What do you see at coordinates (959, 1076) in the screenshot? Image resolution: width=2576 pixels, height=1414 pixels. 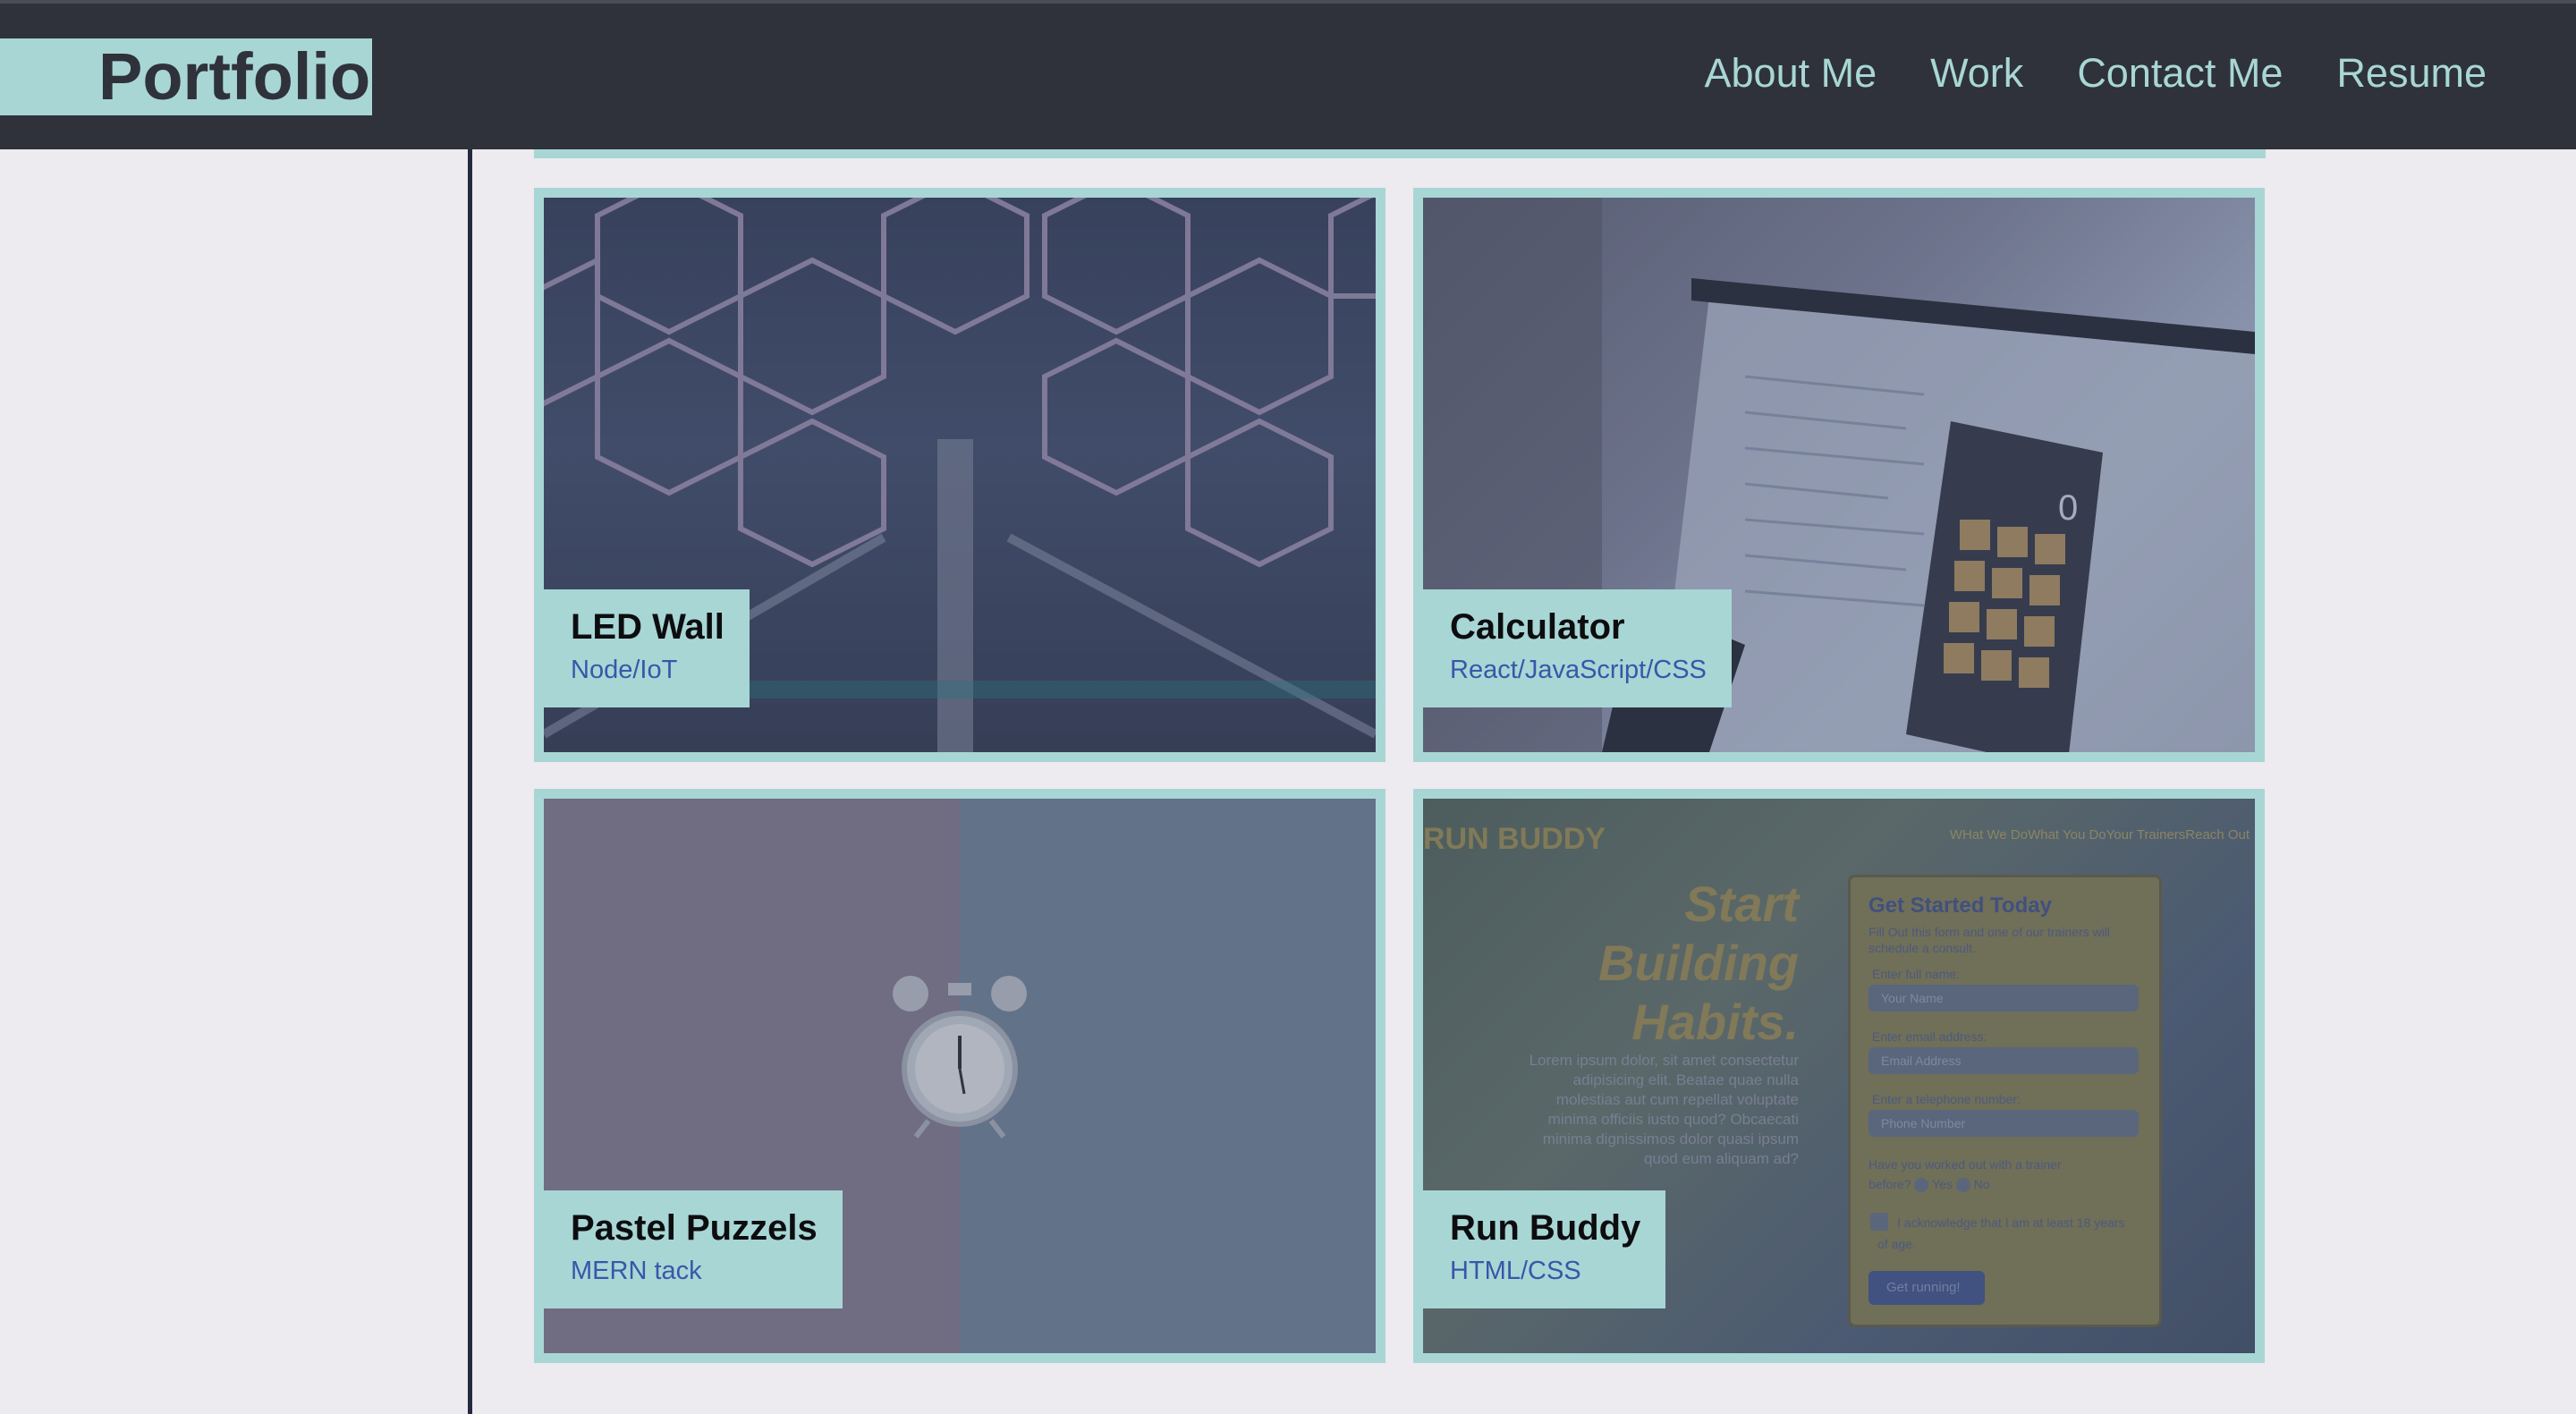 I see `project-card-pastel-puzzels: Pastel Puzzels MERN tack` at bounding box center [959, 1076].